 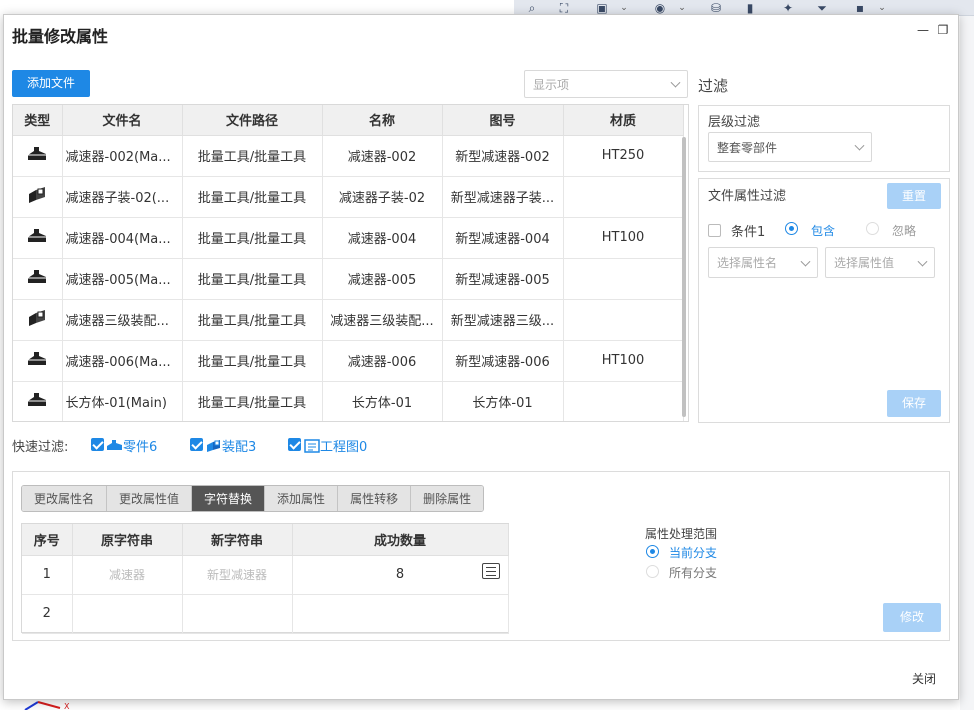 I want to click on cell-drawing-no: 新型减速器-005, so click(x=503, y=279).